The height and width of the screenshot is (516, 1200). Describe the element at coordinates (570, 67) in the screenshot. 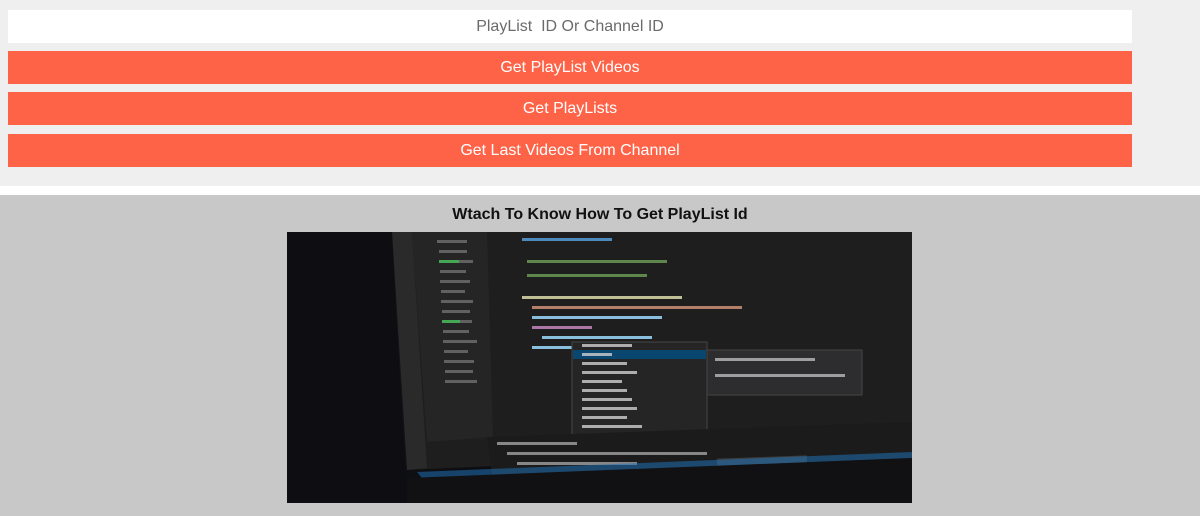

I see `get-playlist-videos-button: Get PlayList Videos` at that location.